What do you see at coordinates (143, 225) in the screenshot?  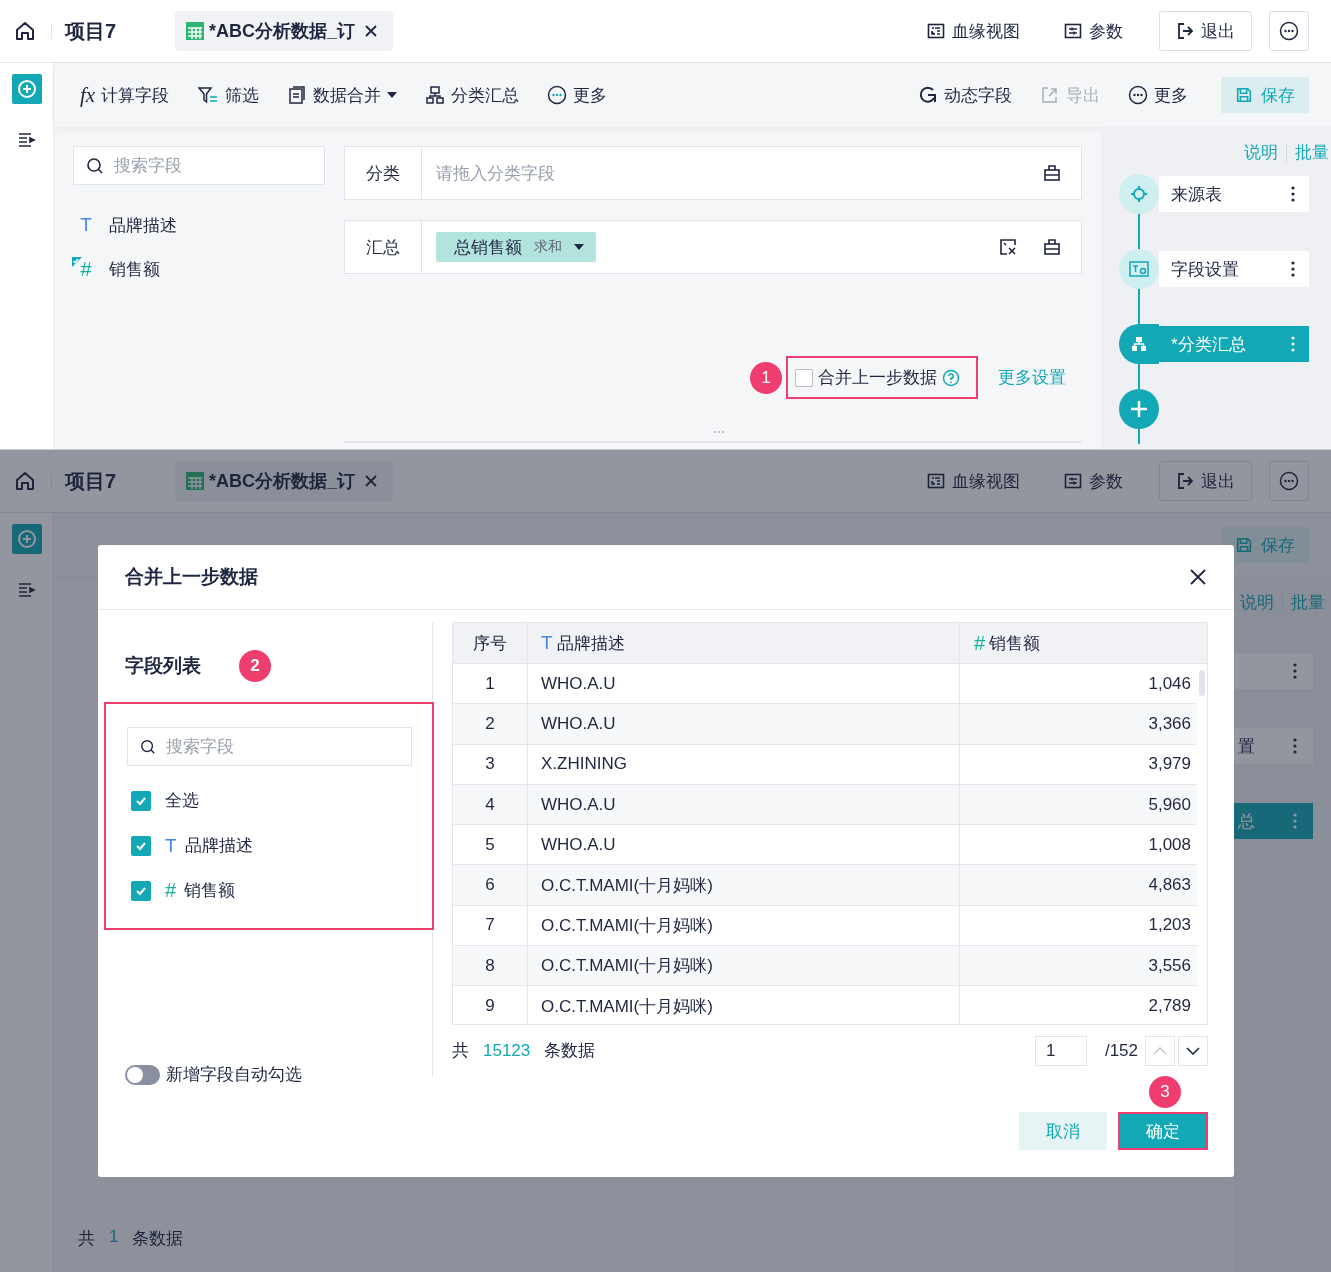 I see `field-name: 品牌描述` at bounding box center [143, 225].